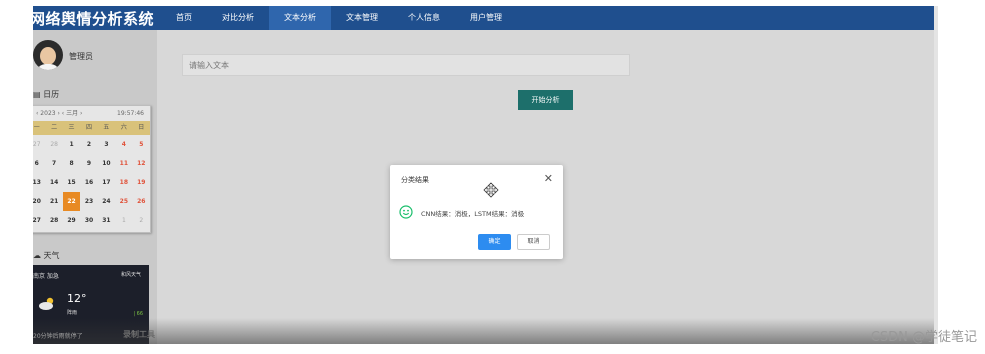 The image size is (985, 354). I want to click on calendar-weekday: 四, so click(88, 127).